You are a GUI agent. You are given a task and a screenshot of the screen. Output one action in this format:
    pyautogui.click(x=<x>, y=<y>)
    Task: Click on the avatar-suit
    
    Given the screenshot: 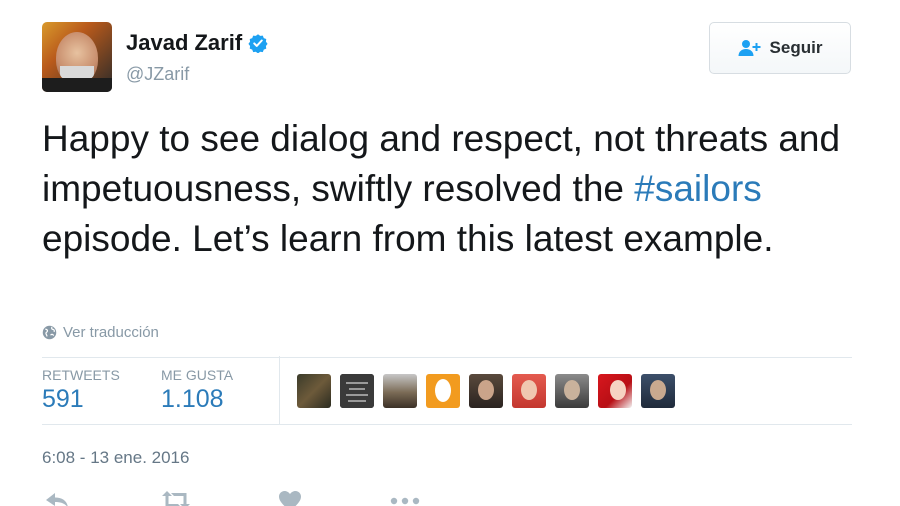 What is the action you would take?
    pyautogui.click(x=77, y=85)
    